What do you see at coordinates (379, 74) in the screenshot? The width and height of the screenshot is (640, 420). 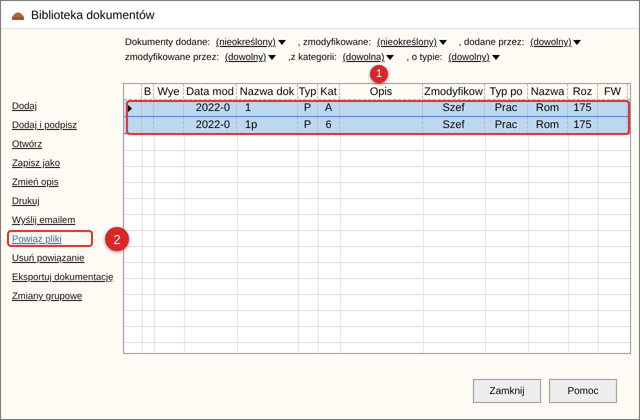 I see `callout-badge: 1` at bounding box center [379, 74].